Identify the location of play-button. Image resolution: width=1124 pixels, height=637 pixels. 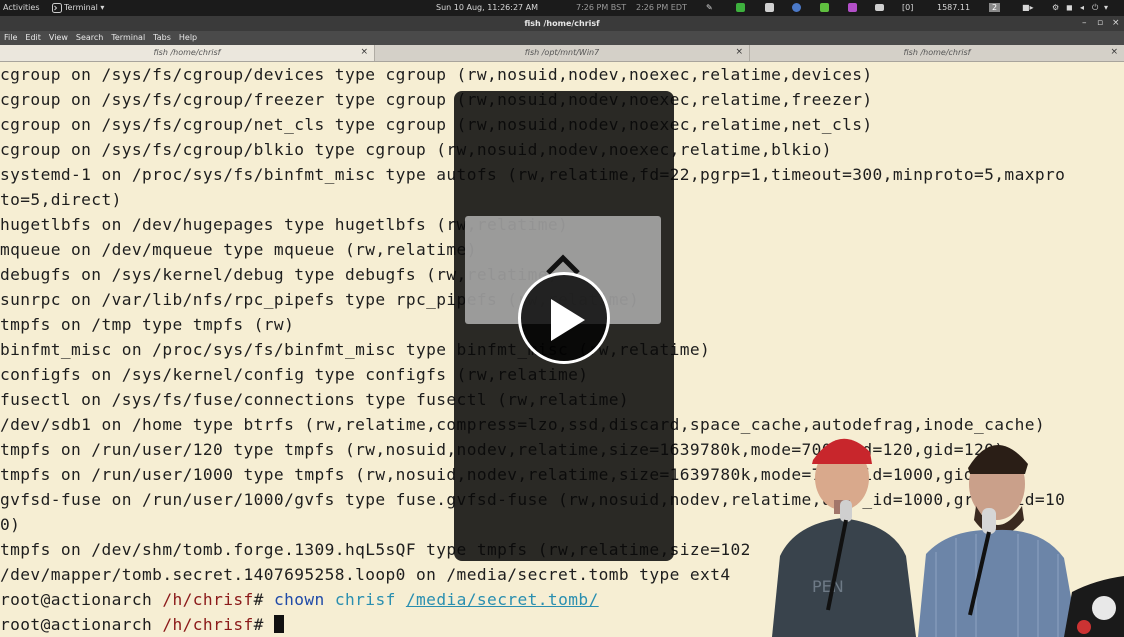
(564, 318).